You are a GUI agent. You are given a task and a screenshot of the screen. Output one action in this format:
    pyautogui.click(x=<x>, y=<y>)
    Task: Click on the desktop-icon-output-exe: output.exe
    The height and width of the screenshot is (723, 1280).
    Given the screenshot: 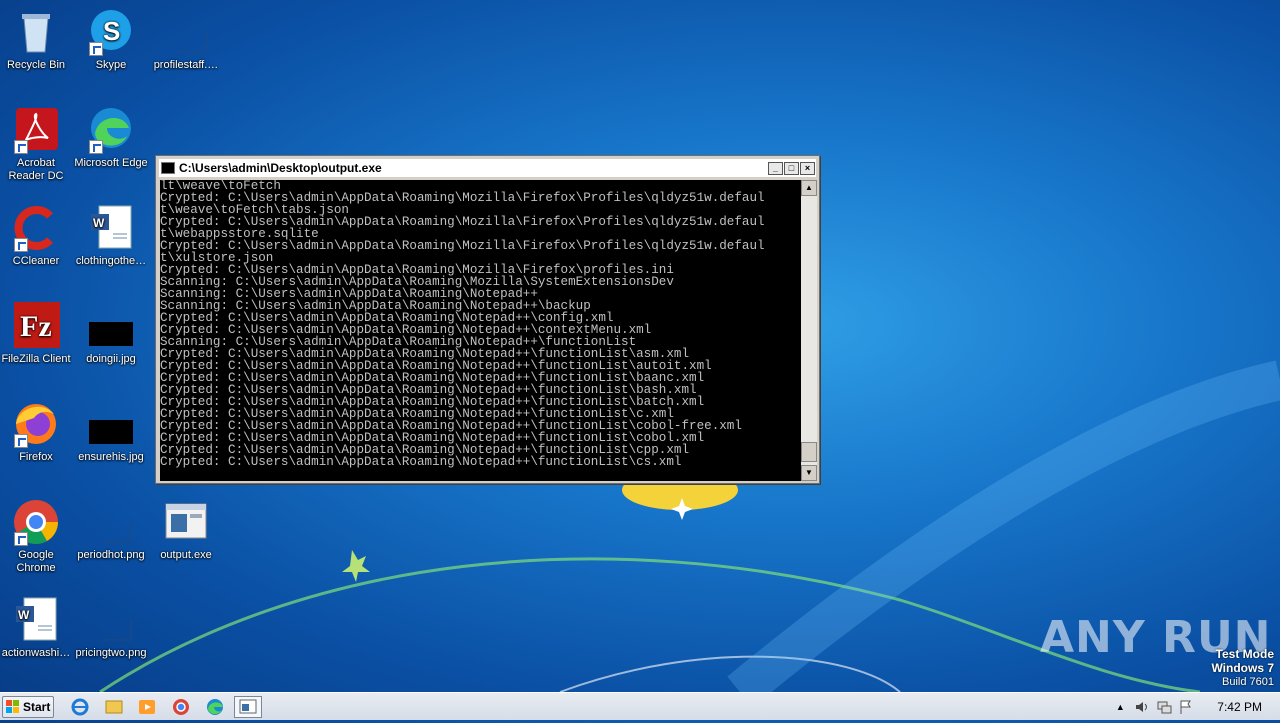 What is the action you would take?
    pyautogui.click(x=186, y=530)
    